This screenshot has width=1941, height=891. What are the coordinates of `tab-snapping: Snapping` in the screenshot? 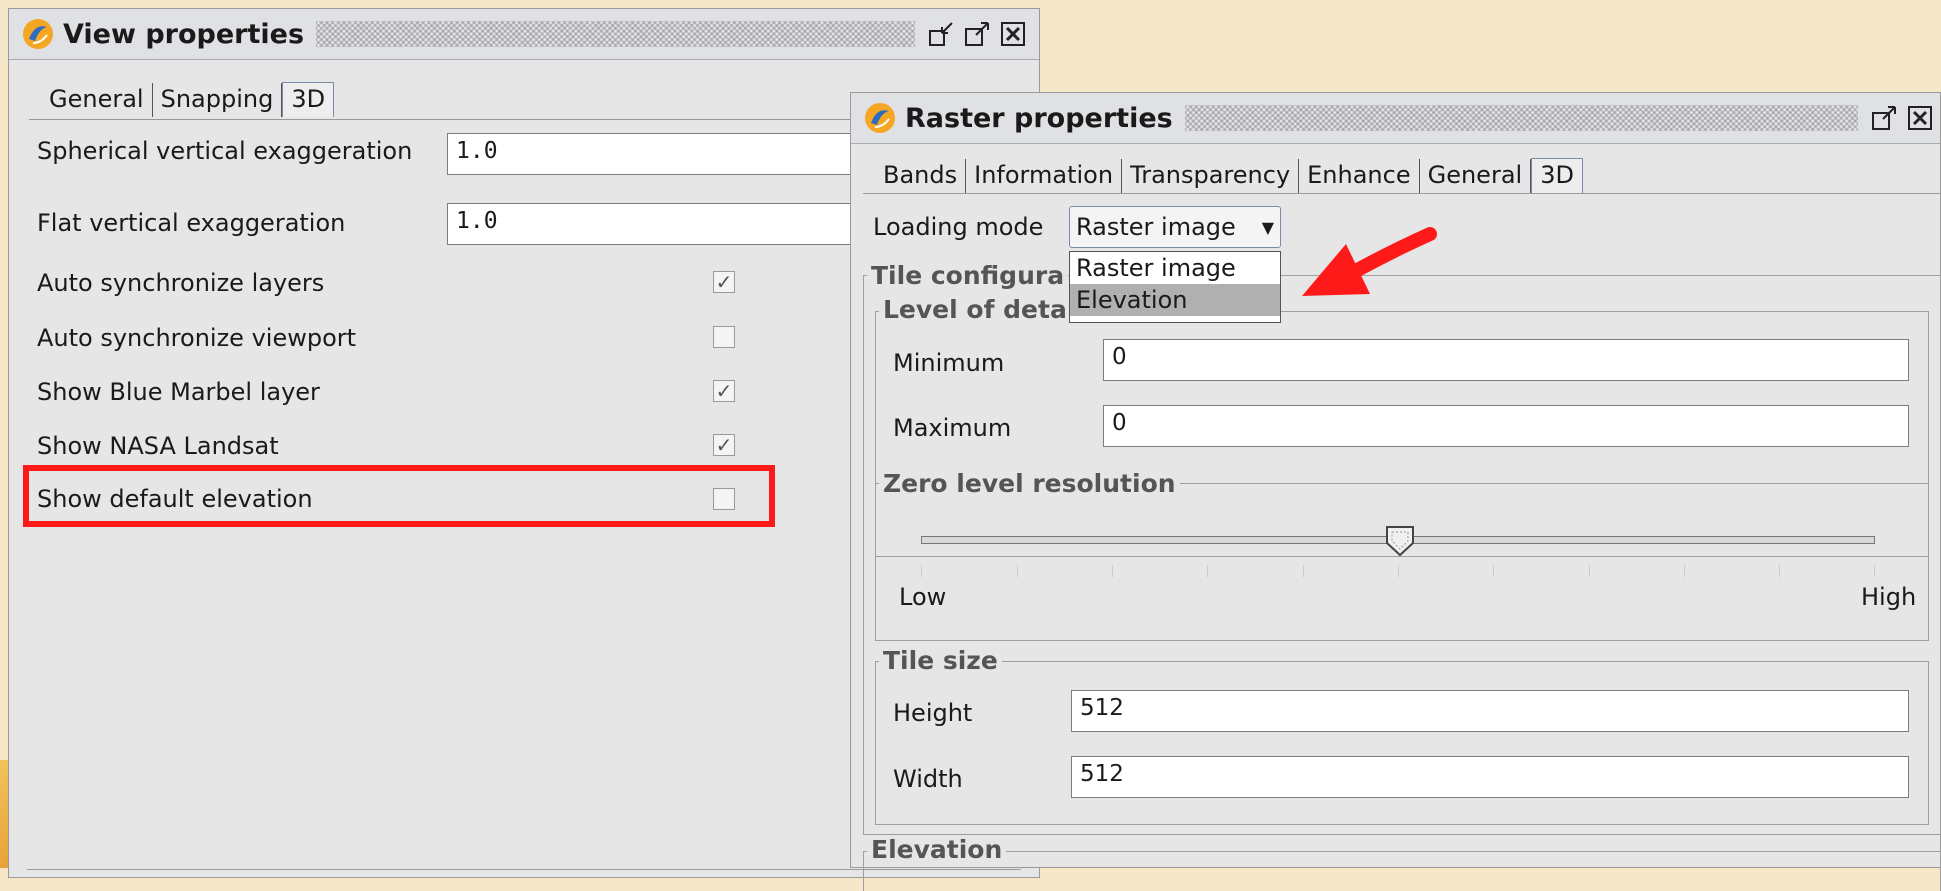 It's located at (218, 100).